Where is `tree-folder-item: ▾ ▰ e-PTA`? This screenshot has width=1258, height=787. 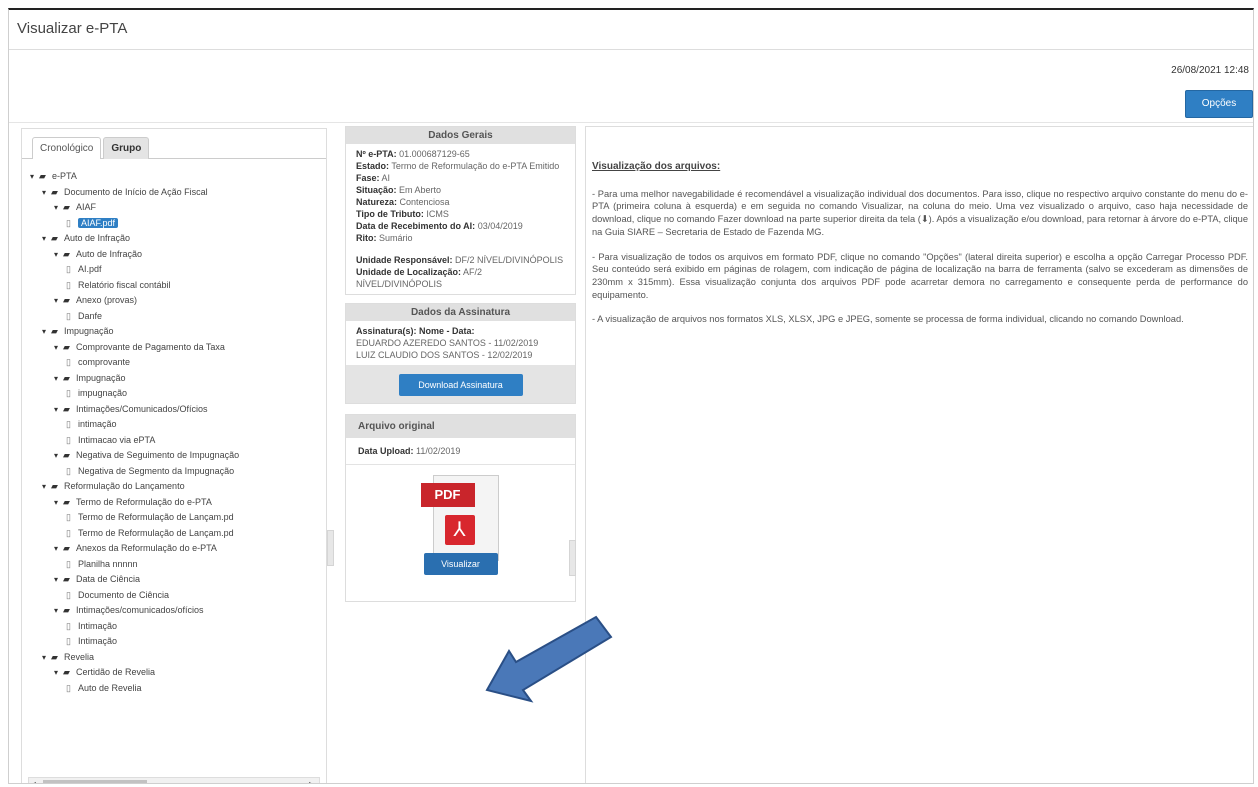
tree-folder-item: ▾ ▰ e-PTA is located at coordinates (178, 177).